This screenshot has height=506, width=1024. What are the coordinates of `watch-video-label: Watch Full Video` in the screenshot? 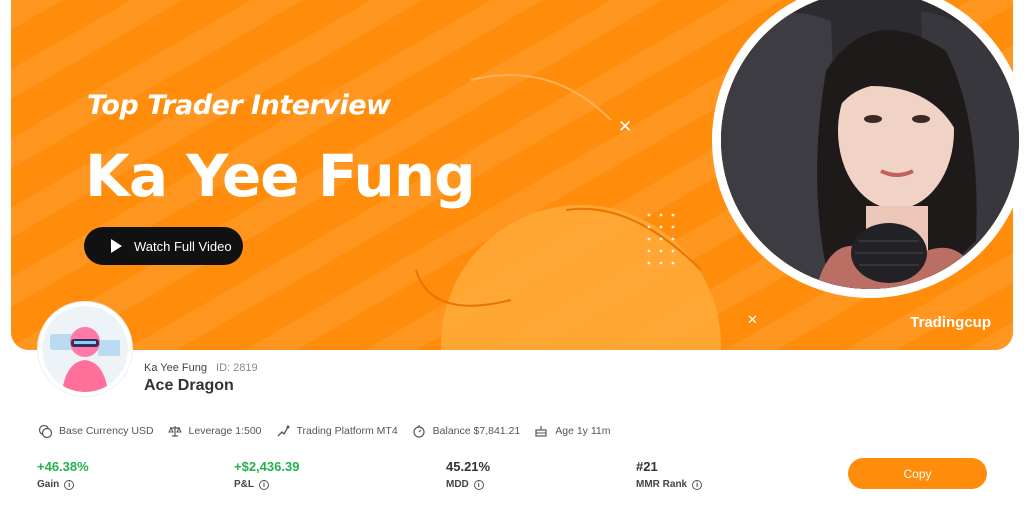 It's located at (183, 246).